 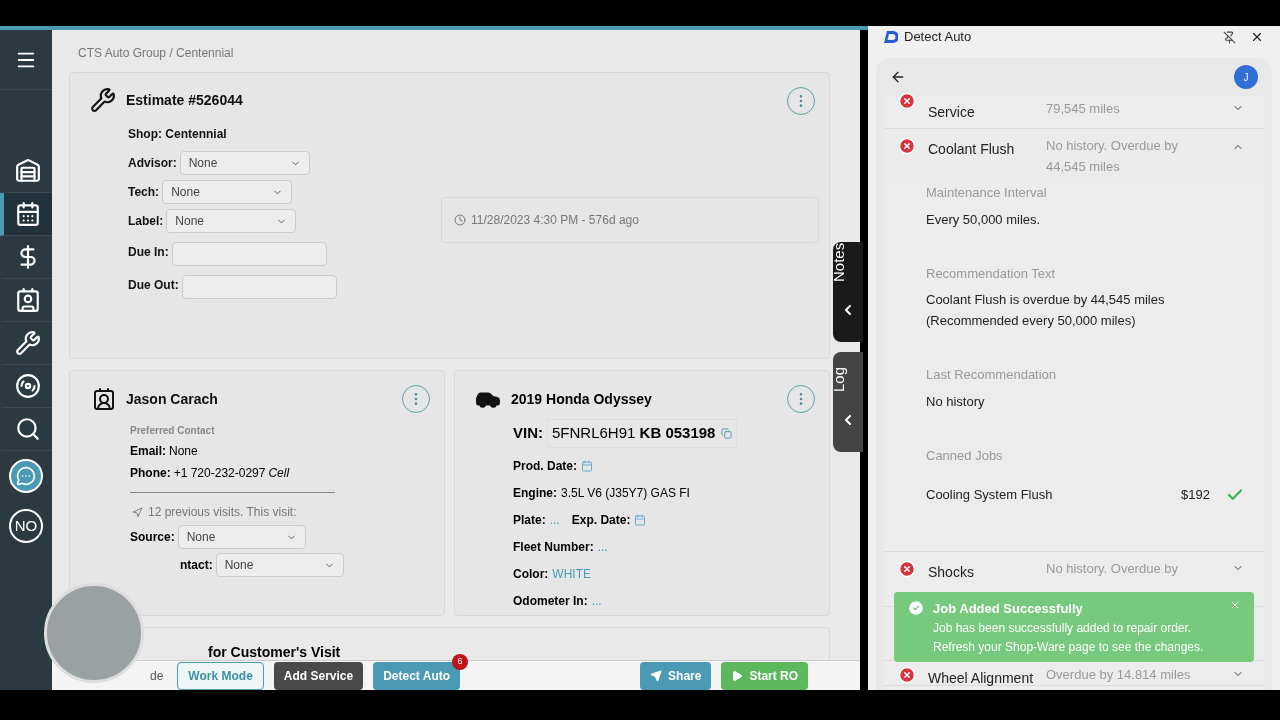 I want to click on visits-text: 12 previous visits. This visit:, so click(x=222, y=512).